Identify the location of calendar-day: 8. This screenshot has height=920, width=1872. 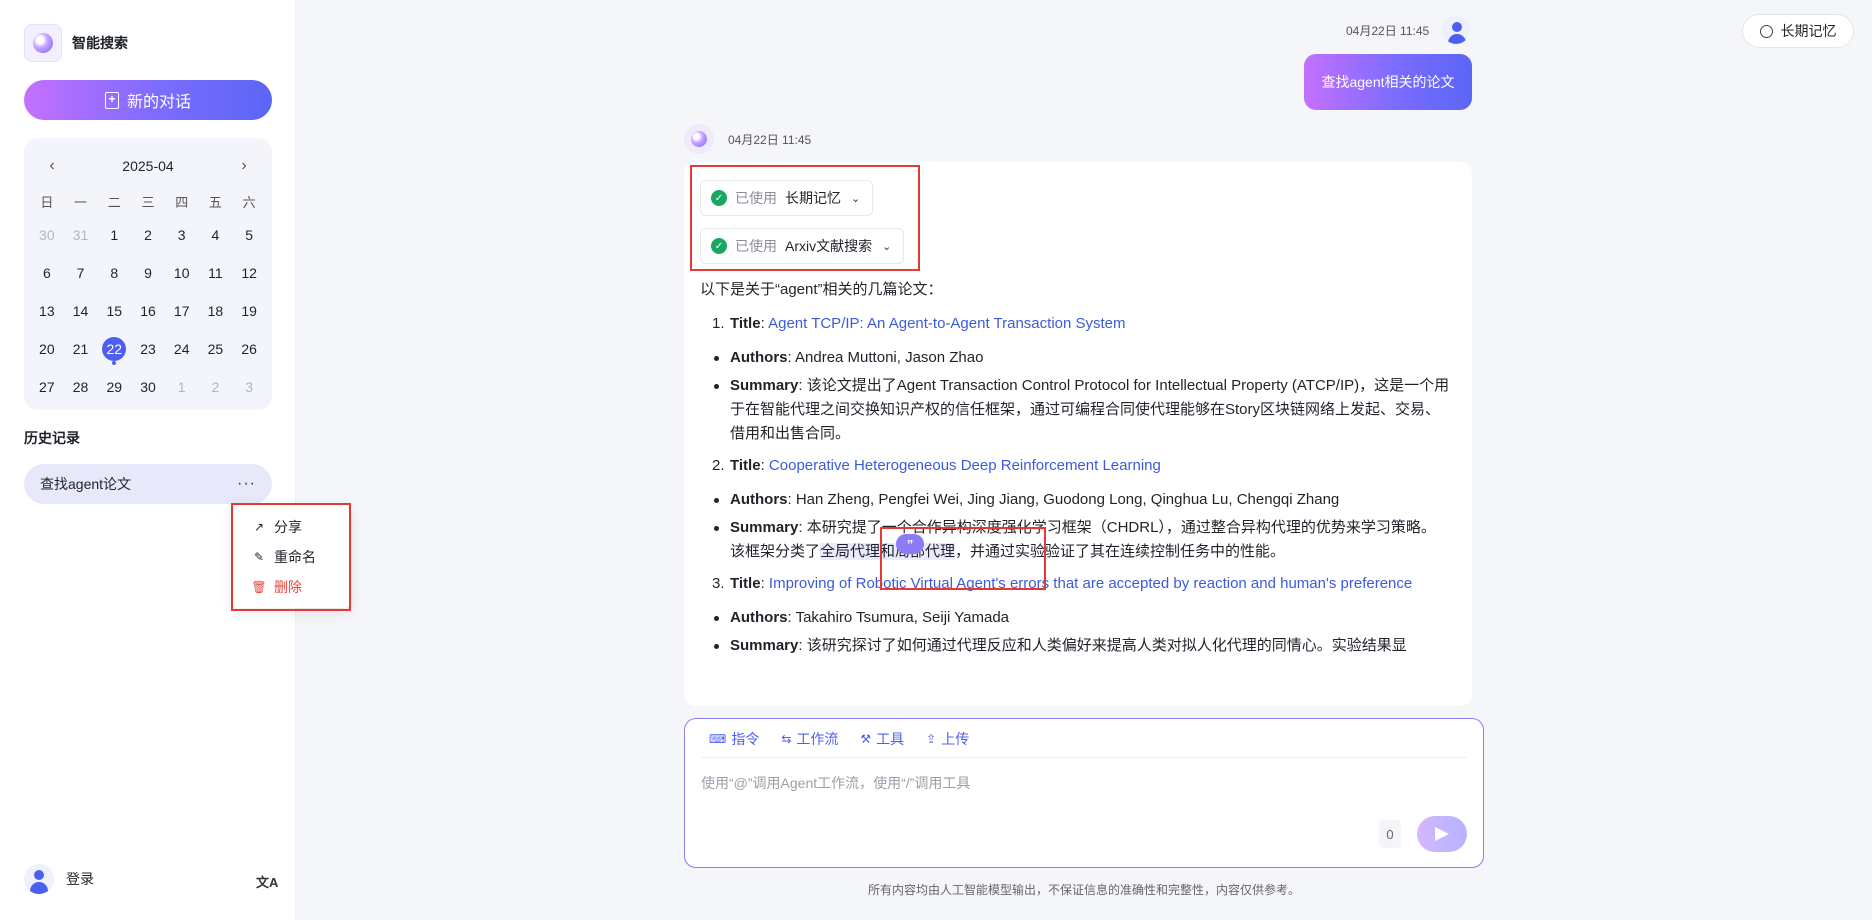
(114, 273).